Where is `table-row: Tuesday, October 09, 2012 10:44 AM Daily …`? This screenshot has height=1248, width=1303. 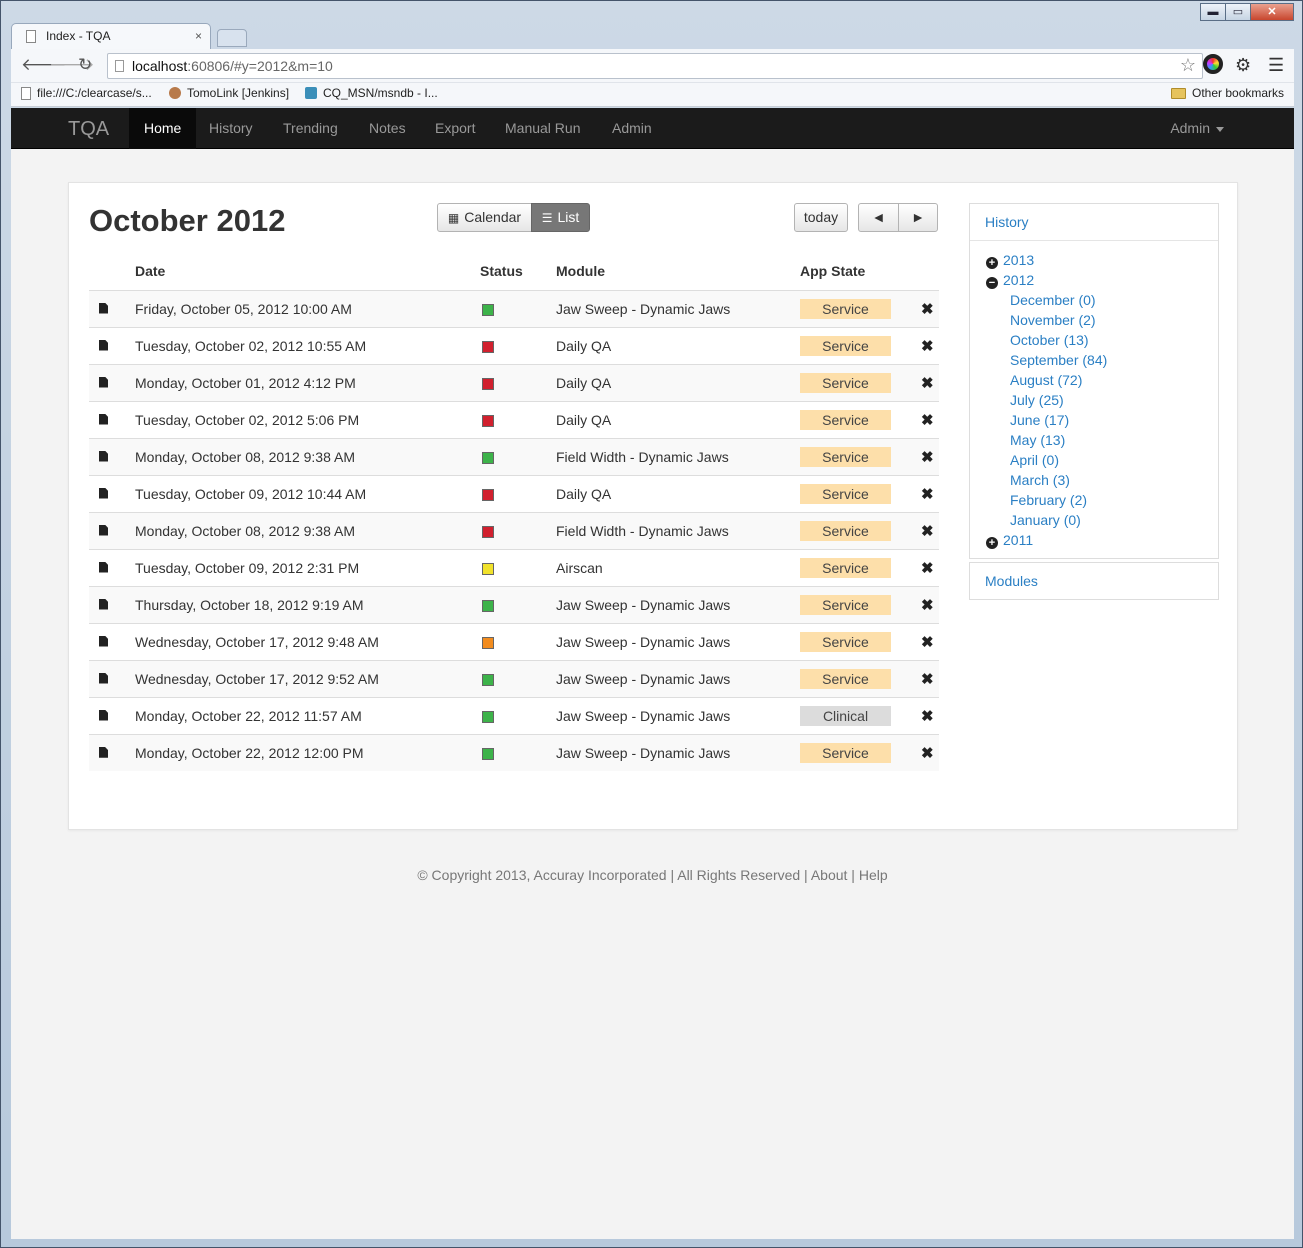 table-row: Tuesday, October 09, 2012 10:44 AM Daily … is located at coordinates (514, 493).